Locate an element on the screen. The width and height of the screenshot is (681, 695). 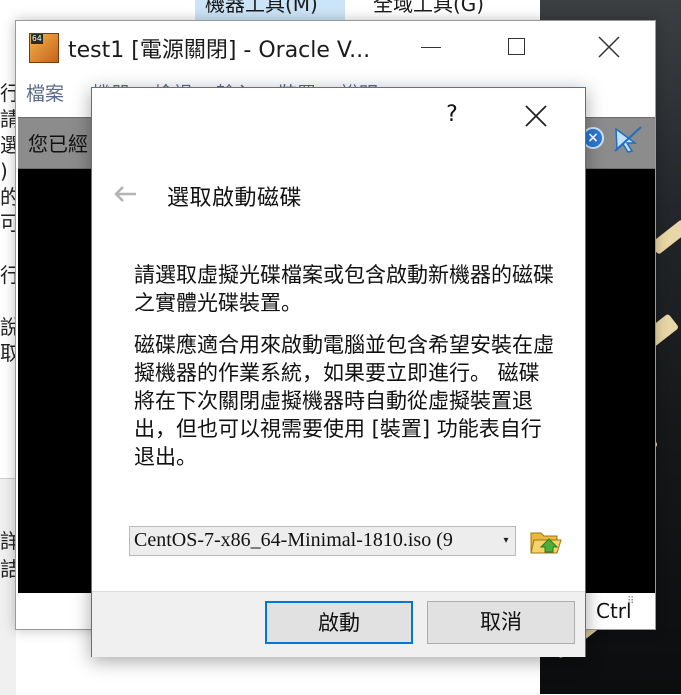
dropdown-arrow-icon: ▾ is located at coordinates (506, 541).